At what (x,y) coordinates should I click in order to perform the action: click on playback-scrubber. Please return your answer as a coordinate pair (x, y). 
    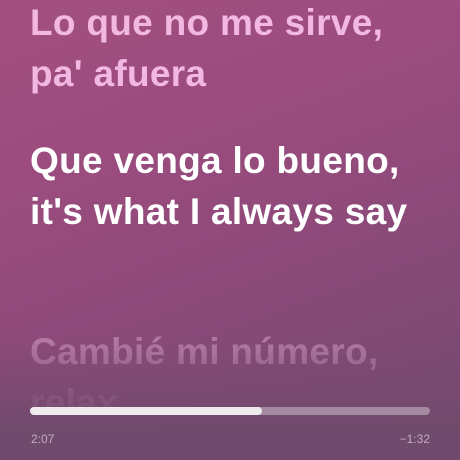
    Looking at the image, I should click on (230, 411).